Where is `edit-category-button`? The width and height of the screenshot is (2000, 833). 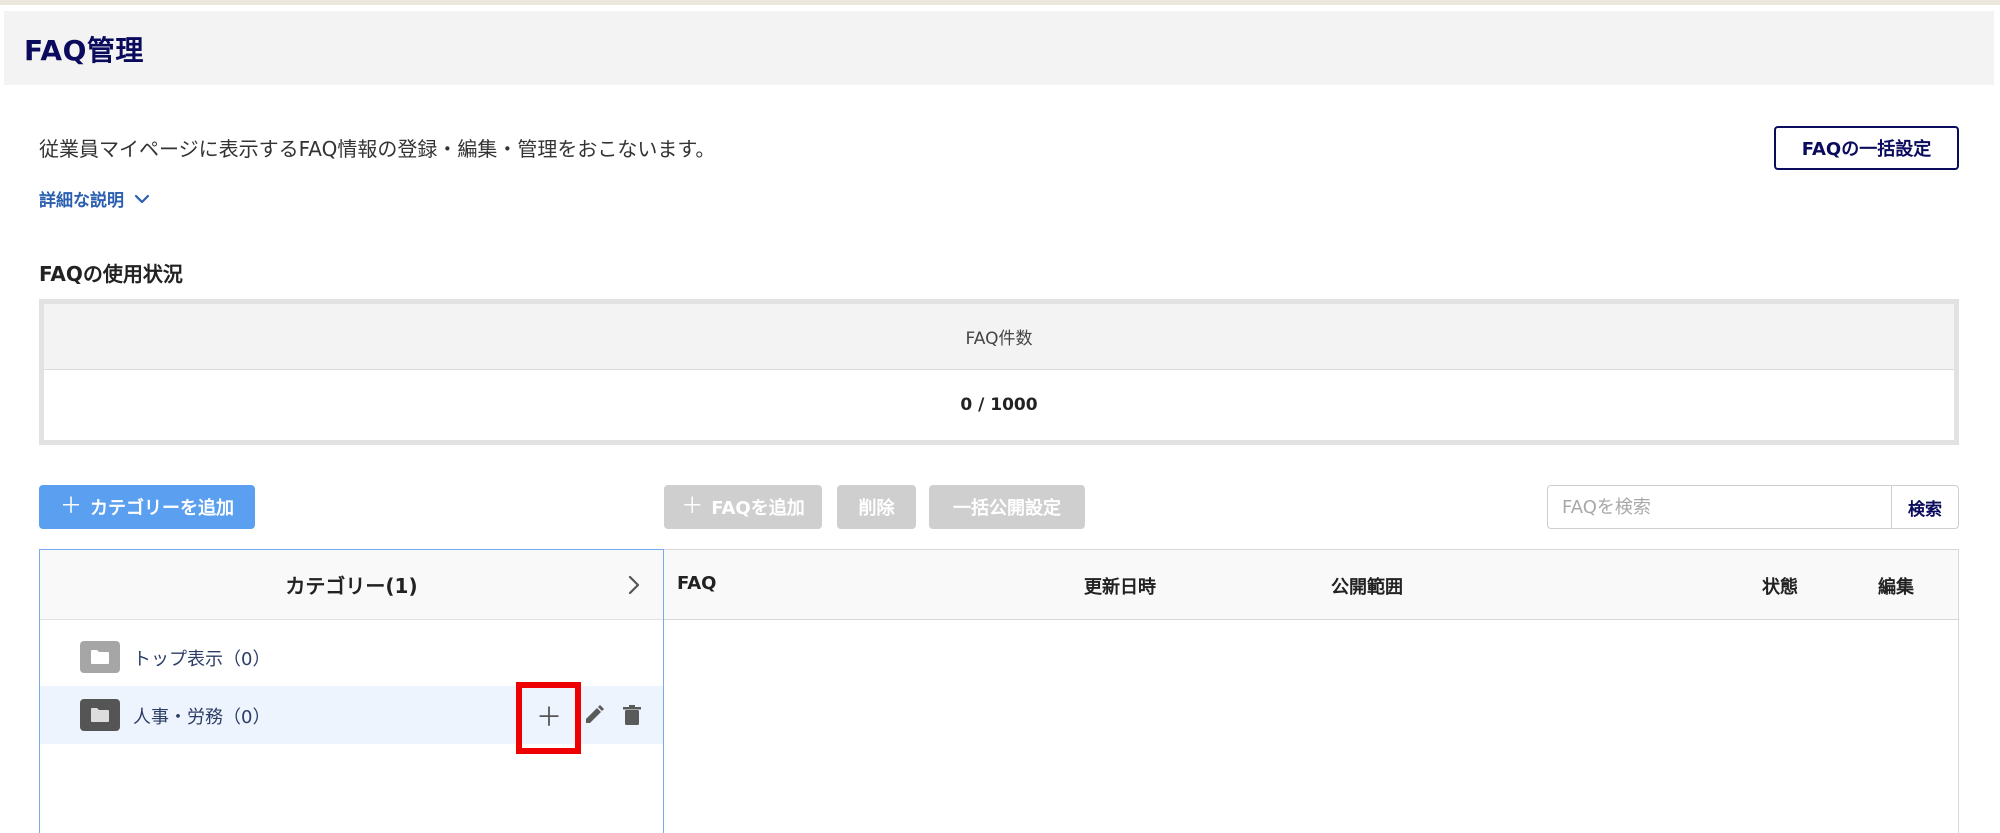 edit-category-button is located at coordinates (594, 715).